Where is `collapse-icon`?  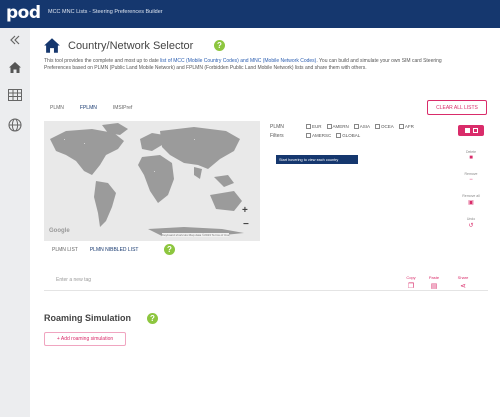
collapse-icon is located at coordinates (15, 40).